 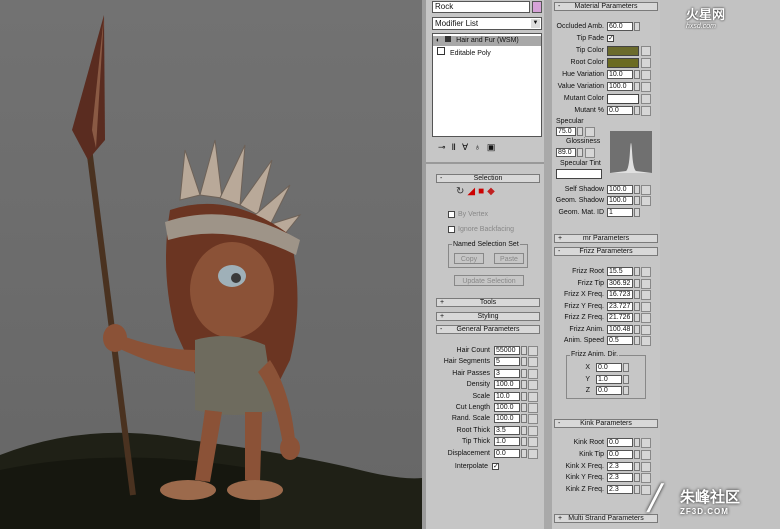 I want to click on geom-shadow-field: 100.0, so click(x=620, y=200).